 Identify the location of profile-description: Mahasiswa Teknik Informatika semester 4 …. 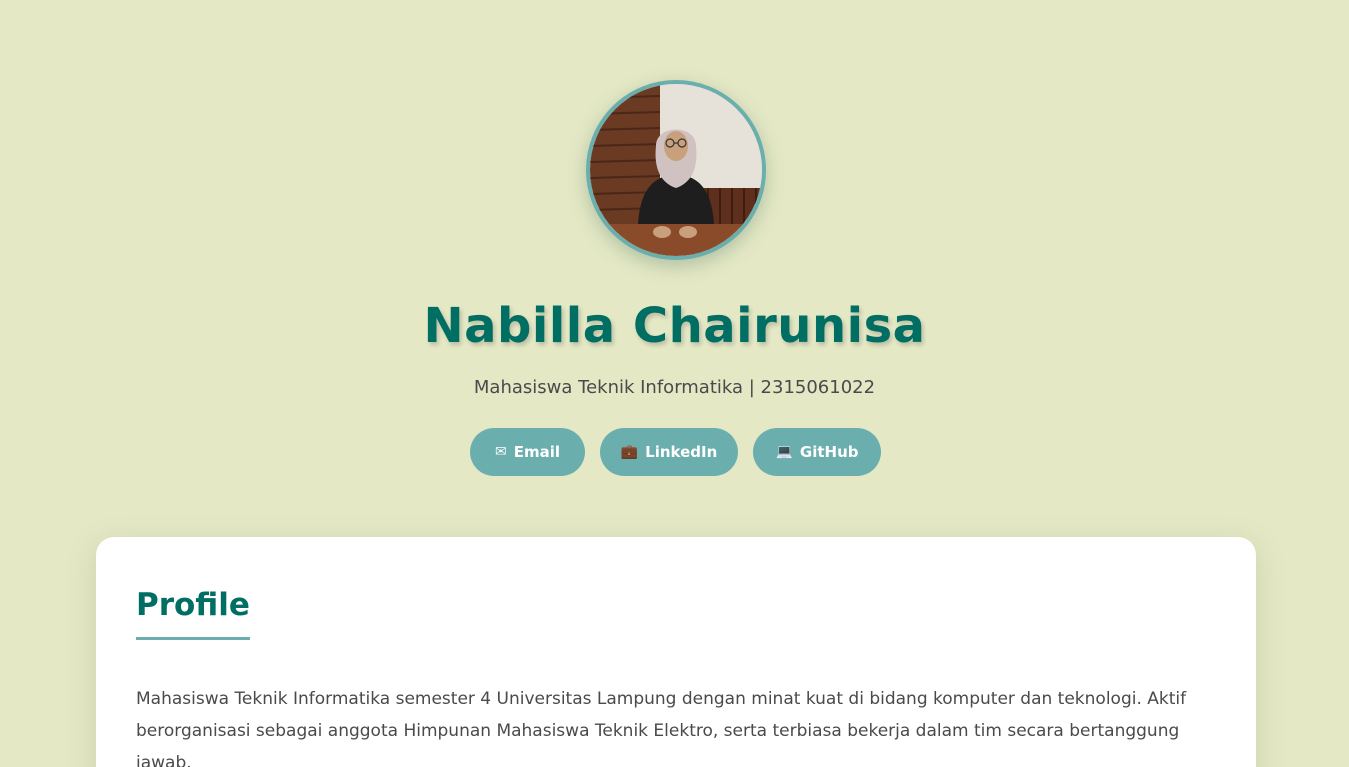
(661, 728).